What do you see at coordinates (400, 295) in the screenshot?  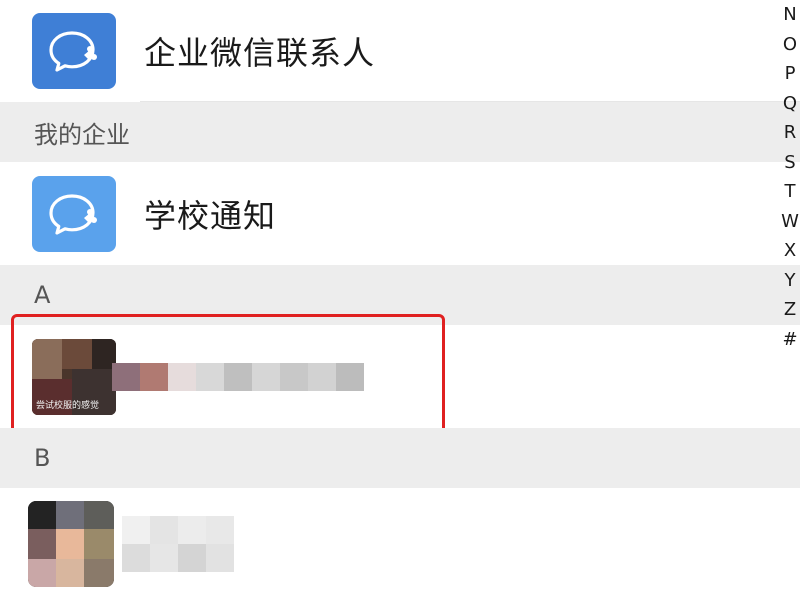 I see `section-header-a: A` at bounding box center [400, 295].